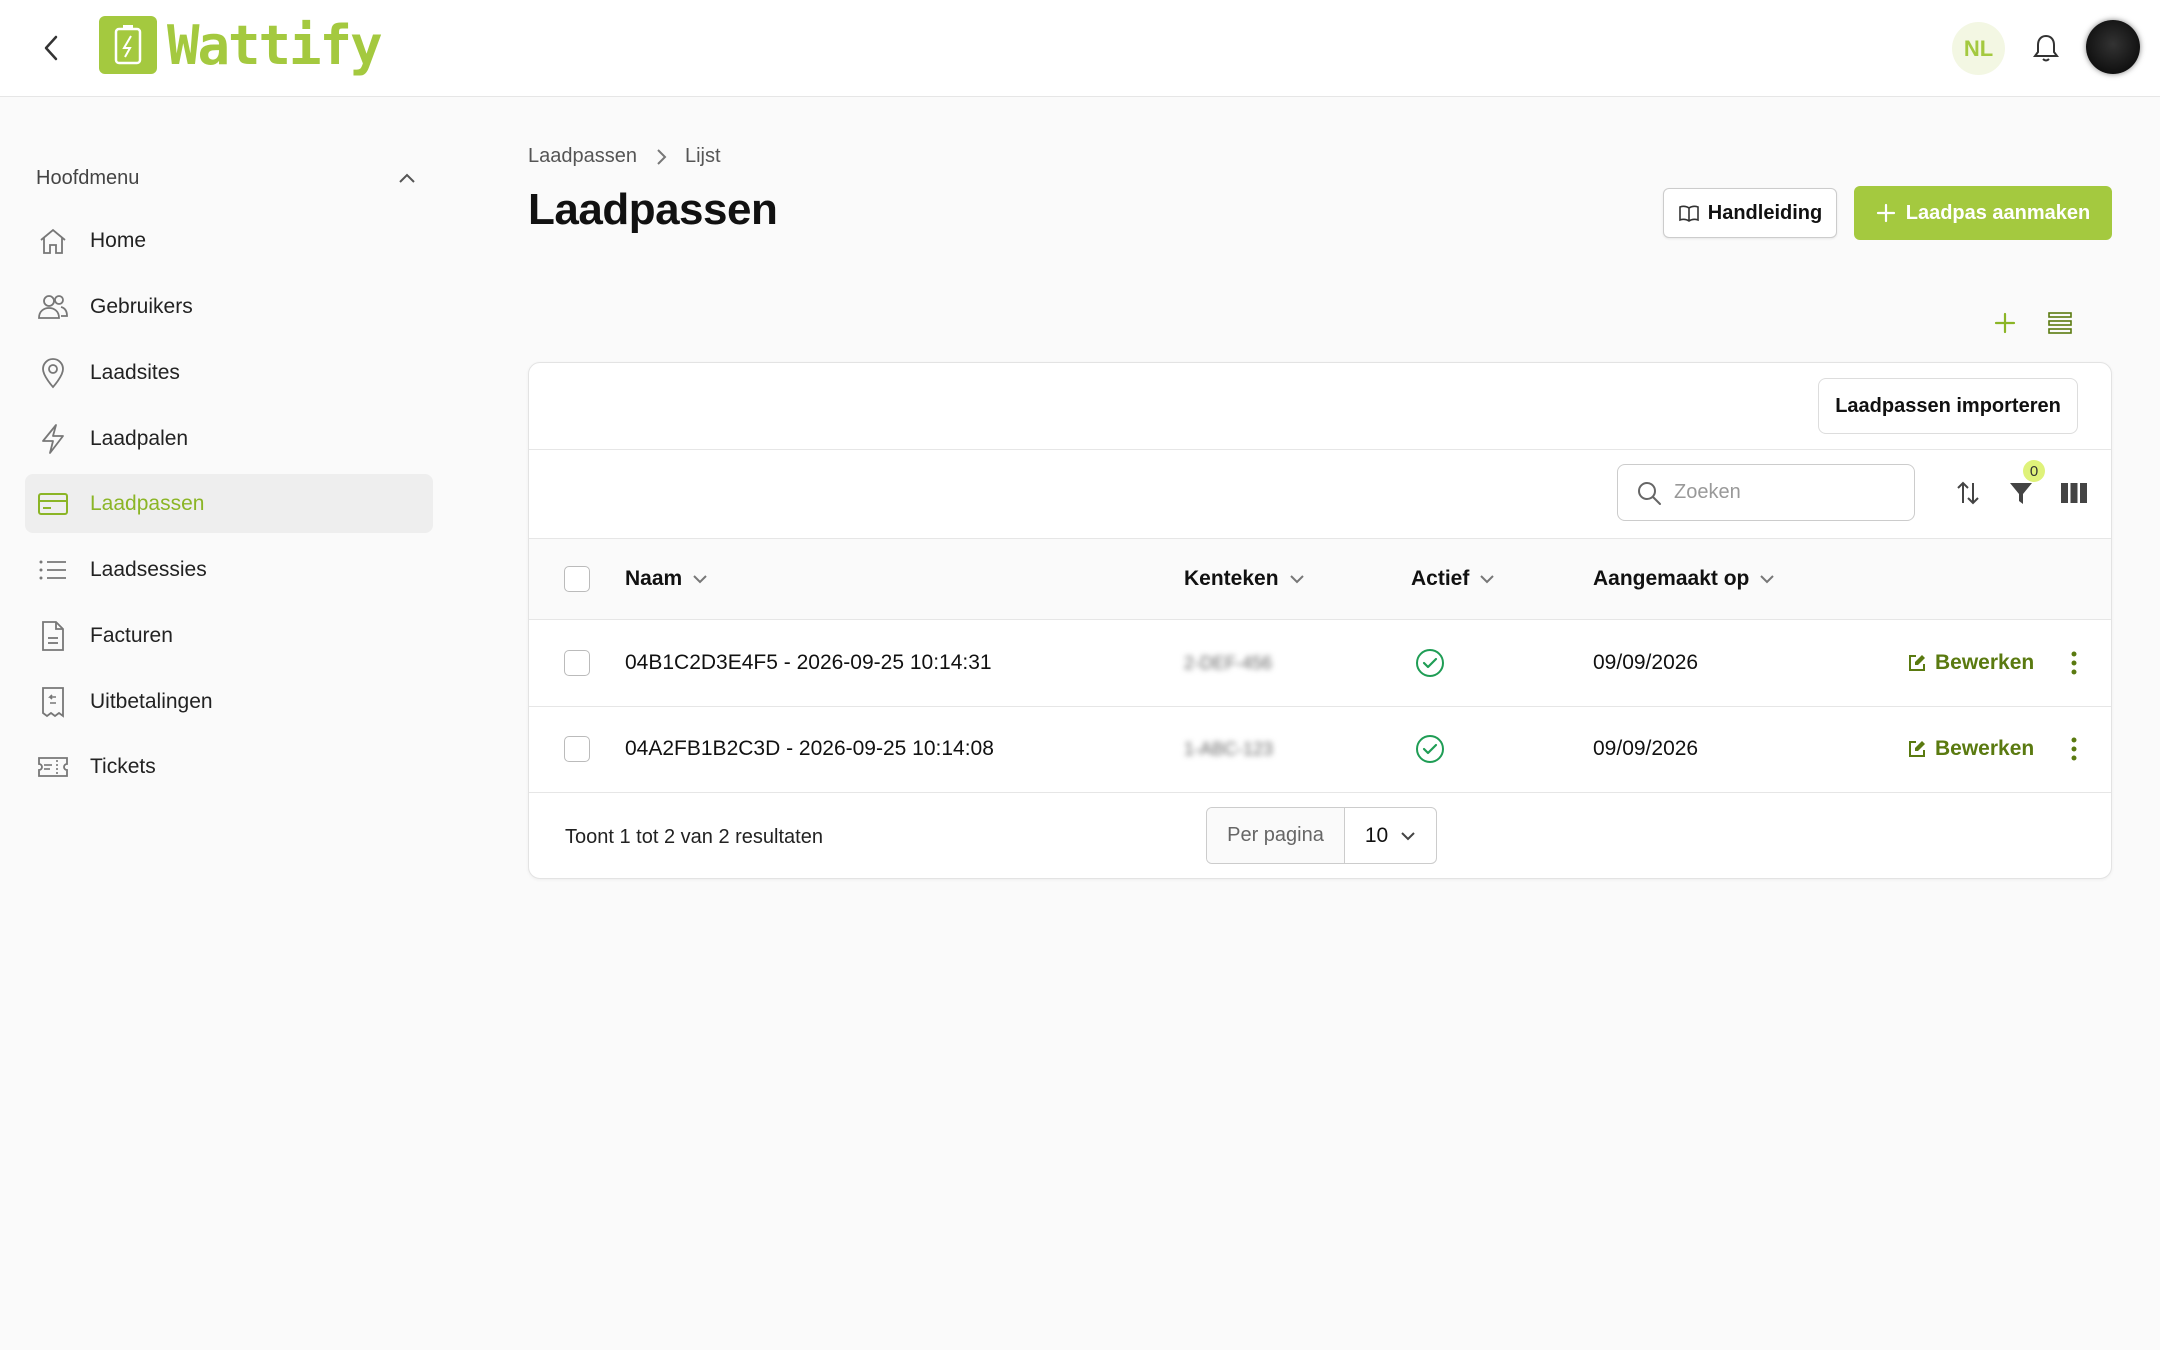 The height and width of the screenshot is (1350, 2160). I want to click on table-header: Naam Kenteken Actief Aangemaakt op, so click(1320, 579).